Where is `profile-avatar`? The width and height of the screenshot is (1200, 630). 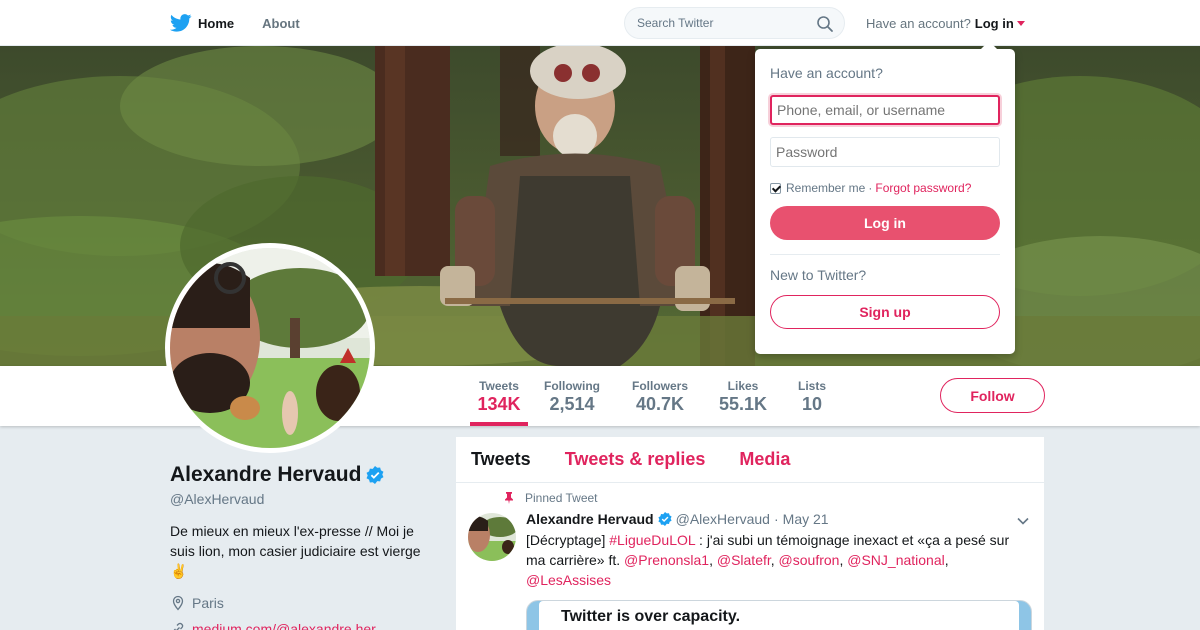
profile-avatar is located at coordinates (270, 348).